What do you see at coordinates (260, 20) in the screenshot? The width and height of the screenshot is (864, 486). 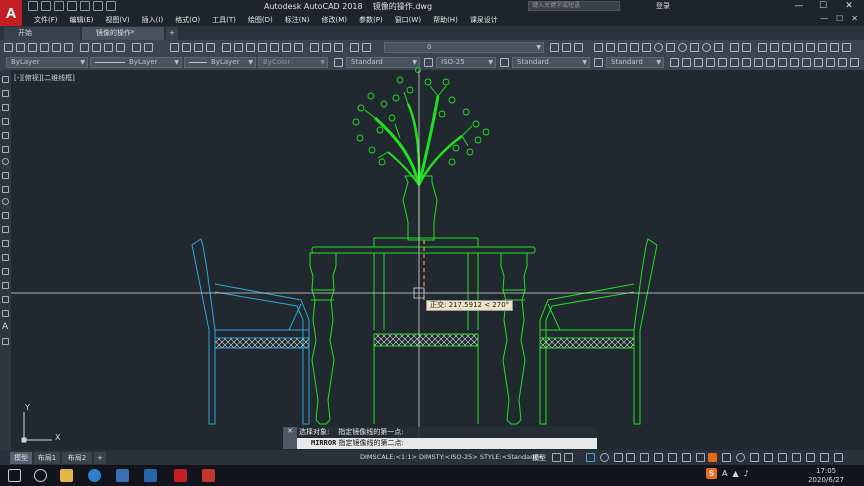 I see `menu-draw: 绘图(D)` at bounding box center [260, 20].